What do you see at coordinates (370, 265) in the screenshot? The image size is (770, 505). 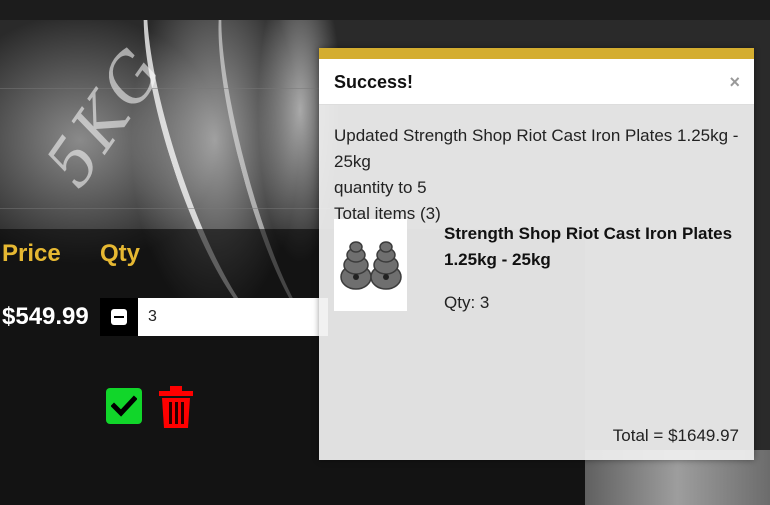 I see `product-image` at bounding box center [370, 265].